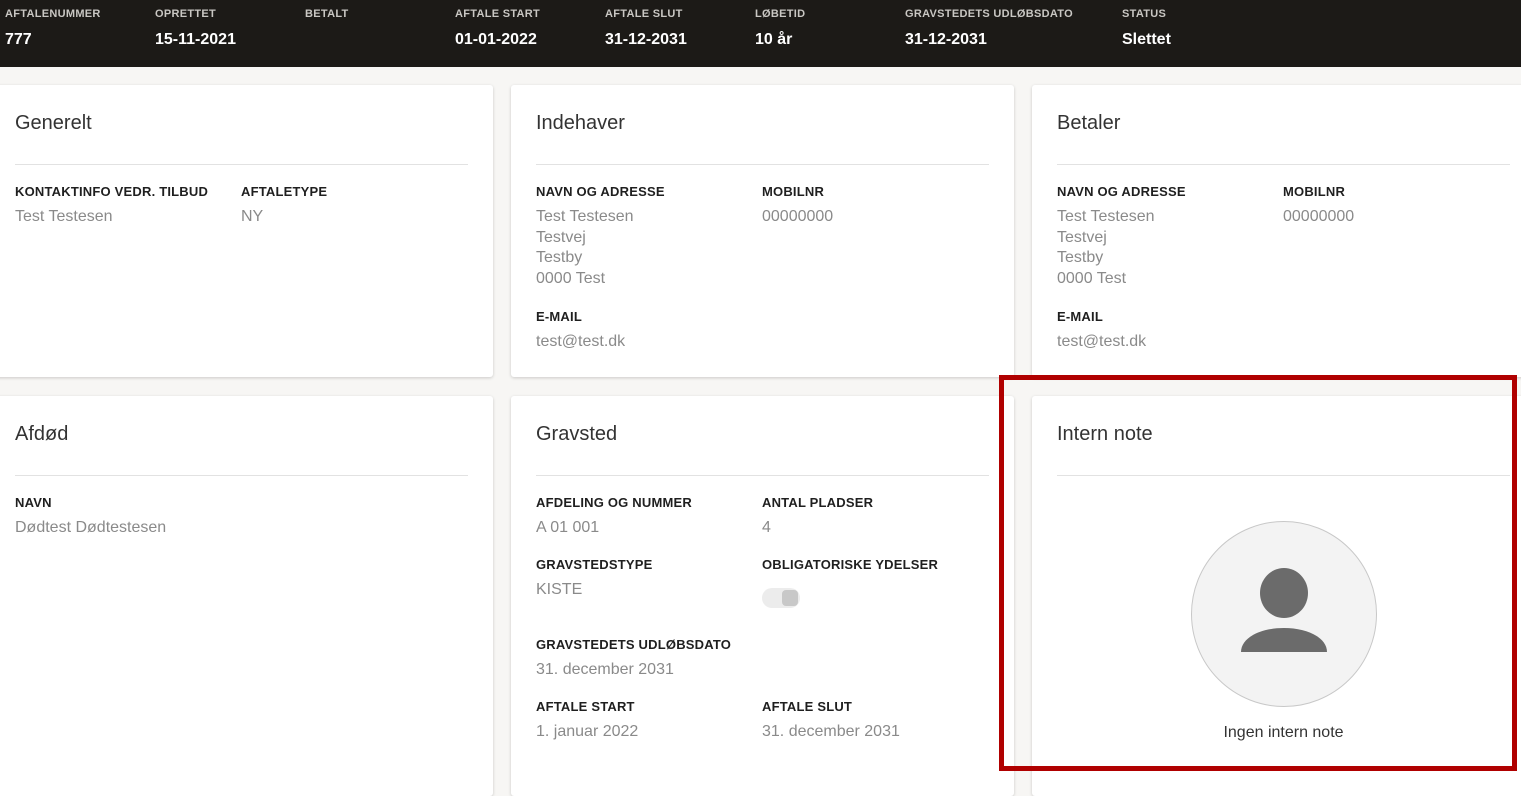 The height and width of the screenshot is (796, 1521). Describe the element at coordinates (577, 434) in the screenshot. I see `card-title: Gravsted` at that location.